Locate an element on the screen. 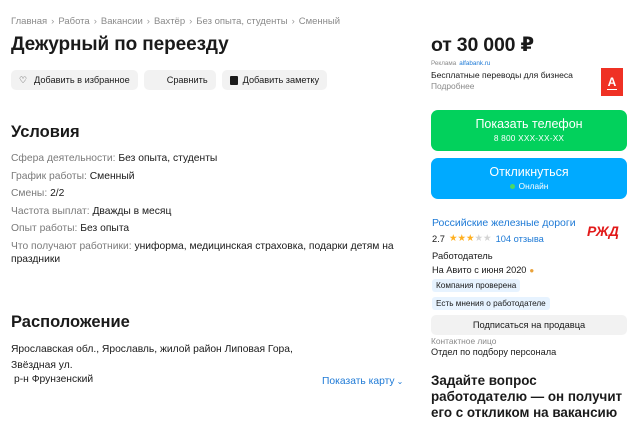  add-note-button: Добавить заметку is located at coordinates (274, 80).